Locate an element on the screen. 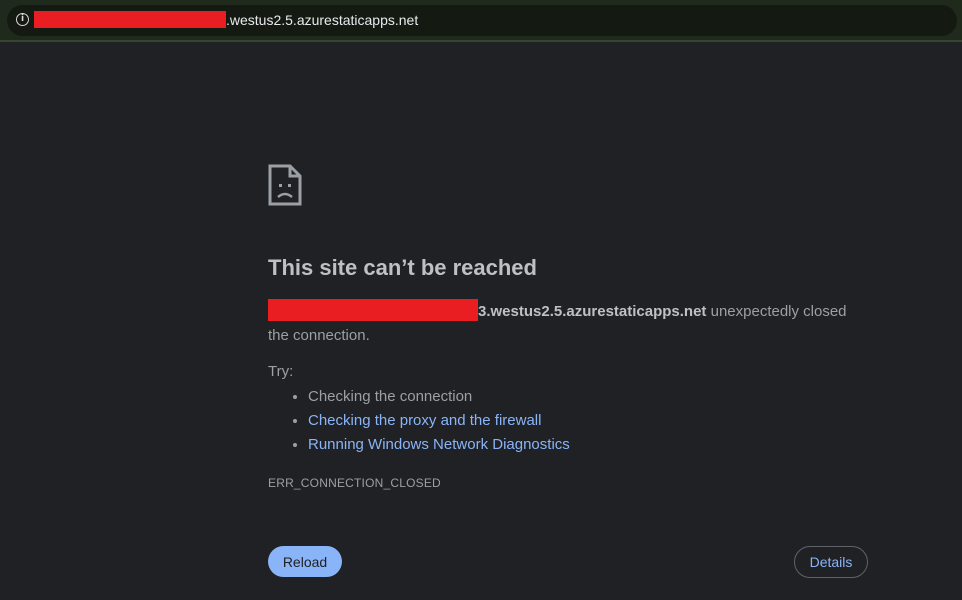 This screenshot has width=962, height=600. try-label: Try: is located at coordinates (281, 371).